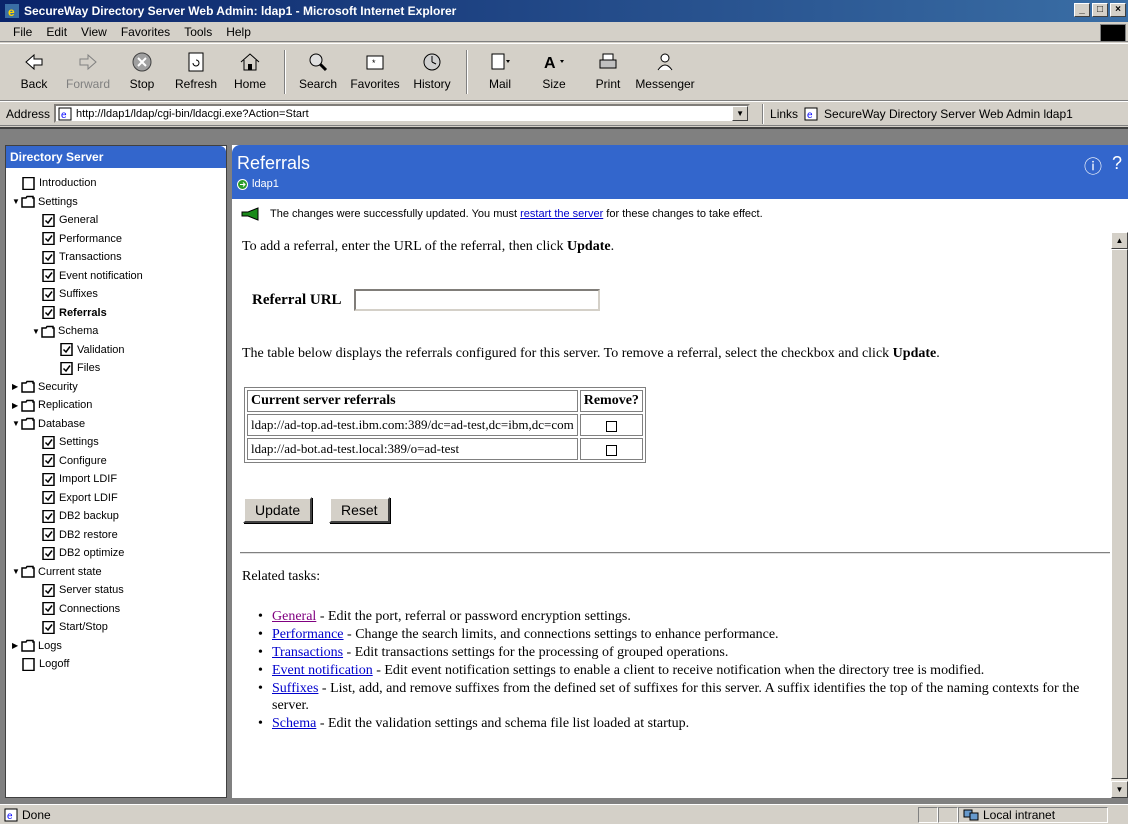 This screenshot has height=824, width=1128. What do you see at coordinates (75, 627) in the screenshot?
I see `nav-item-start-stop: Start/Stop` at bounding box center [75, 627].